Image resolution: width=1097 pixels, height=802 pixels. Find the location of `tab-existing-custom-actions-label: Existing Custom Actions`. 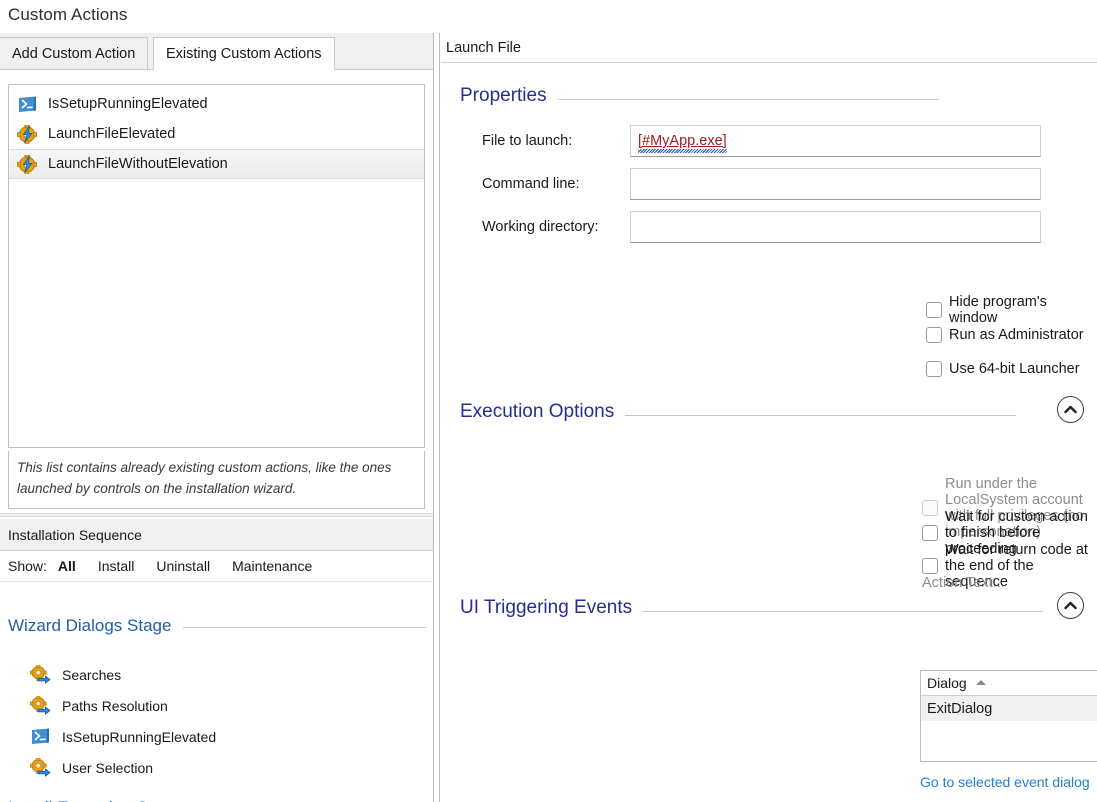

tab-existing-custom-actions-label: Existing Custom Actions is located at coordinates (244, 53).